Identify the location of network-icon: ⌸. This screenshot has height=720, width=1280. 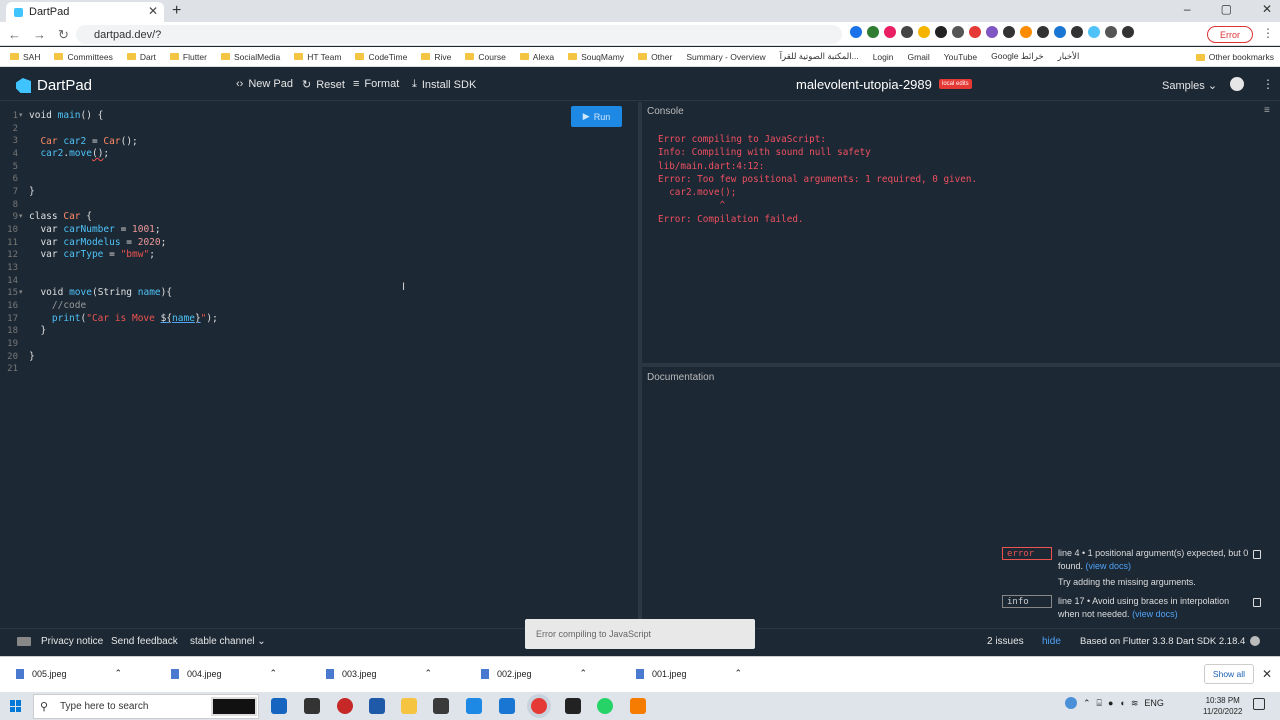
(1099, 703).